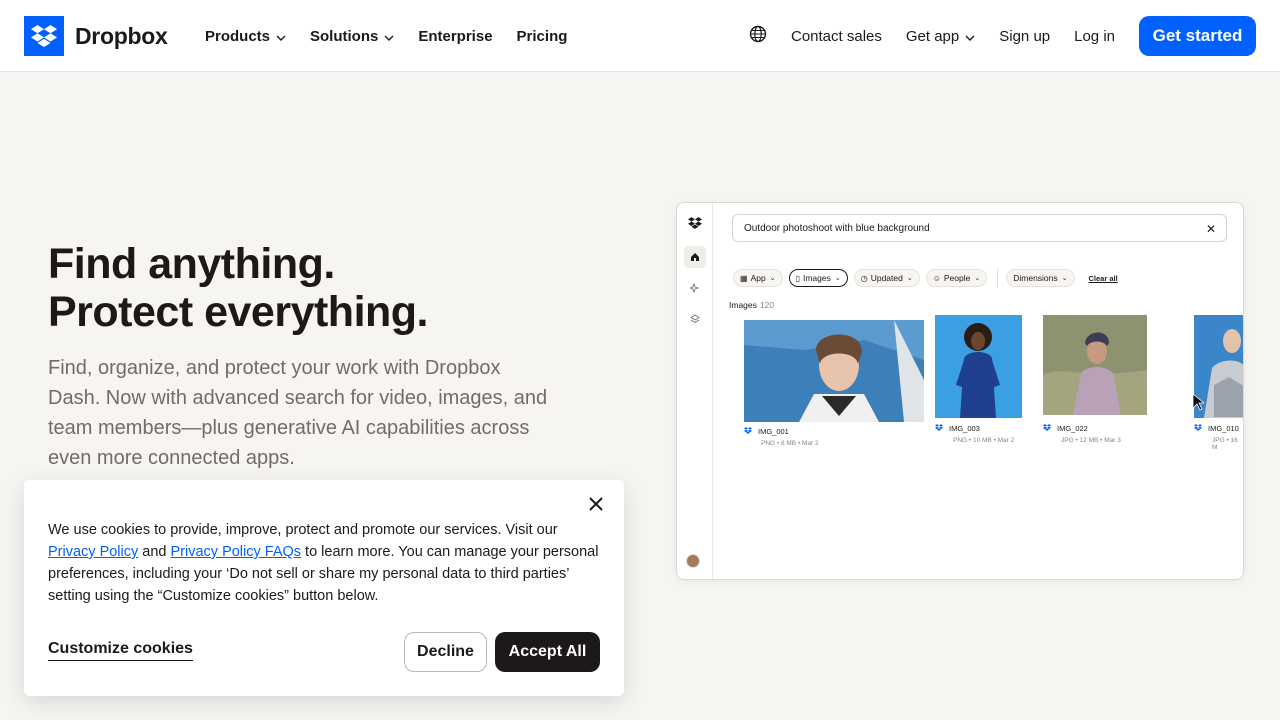  Describe the element at coordinates (1072, 428) in the screenshot. I see `image-name: IMG_022` at that location.